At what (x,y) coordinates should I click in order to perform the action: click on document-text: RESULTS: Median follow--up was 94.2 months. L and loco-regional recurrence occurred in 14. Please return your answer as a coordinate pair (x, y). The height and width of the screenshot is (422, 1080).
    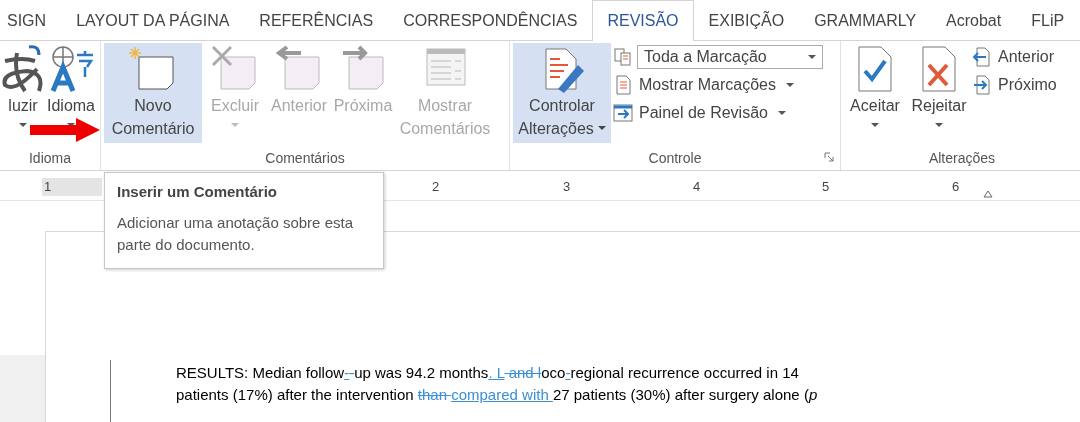
    Looking at the image, I should click on (488, 373).